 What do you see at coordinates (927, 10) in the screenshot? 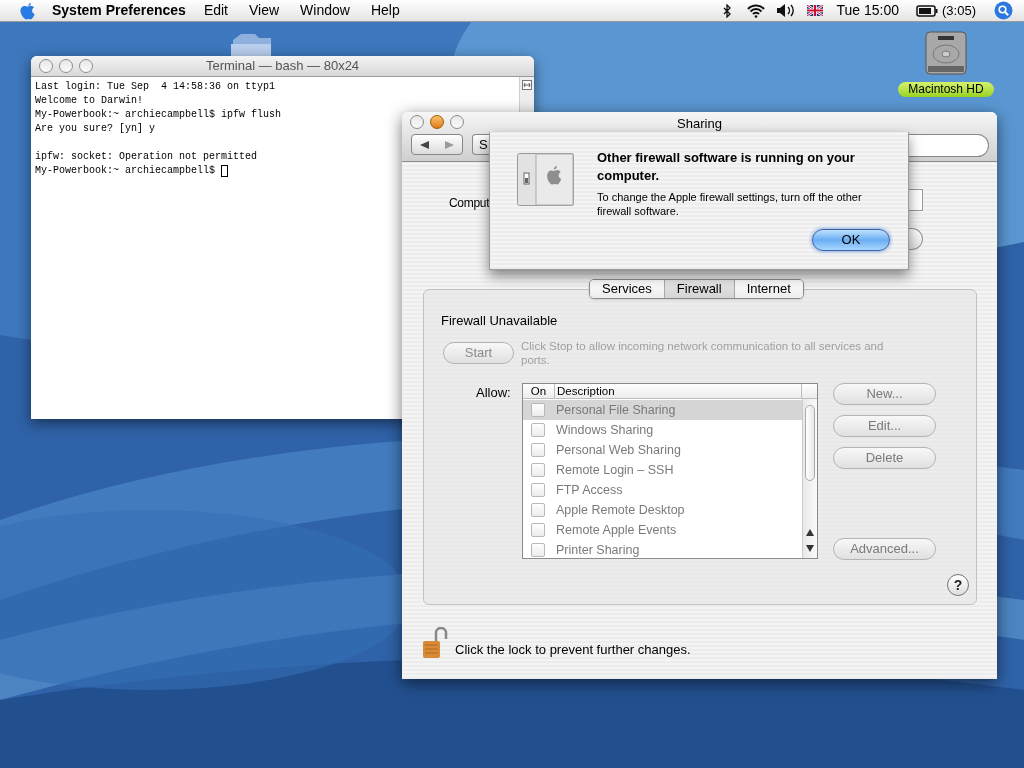
I see `battery-icon` at bounding box center [927, 10].